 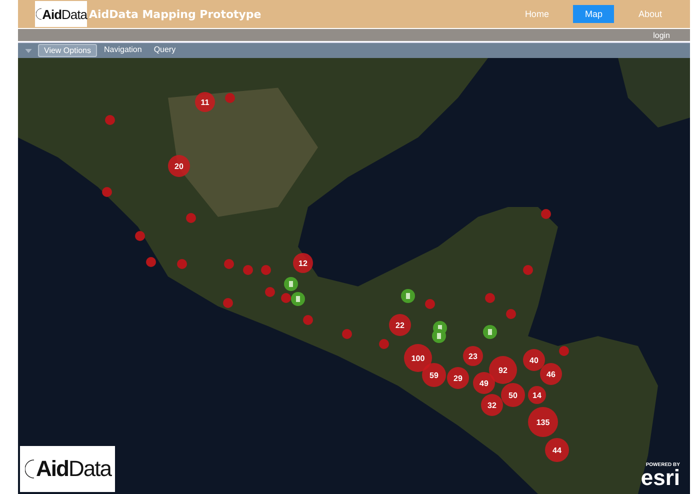 What do you see at coordinates (123, 50) in the screenshot?
I see `toolbar-tab: Navigation` at bounding box center [123, 50].